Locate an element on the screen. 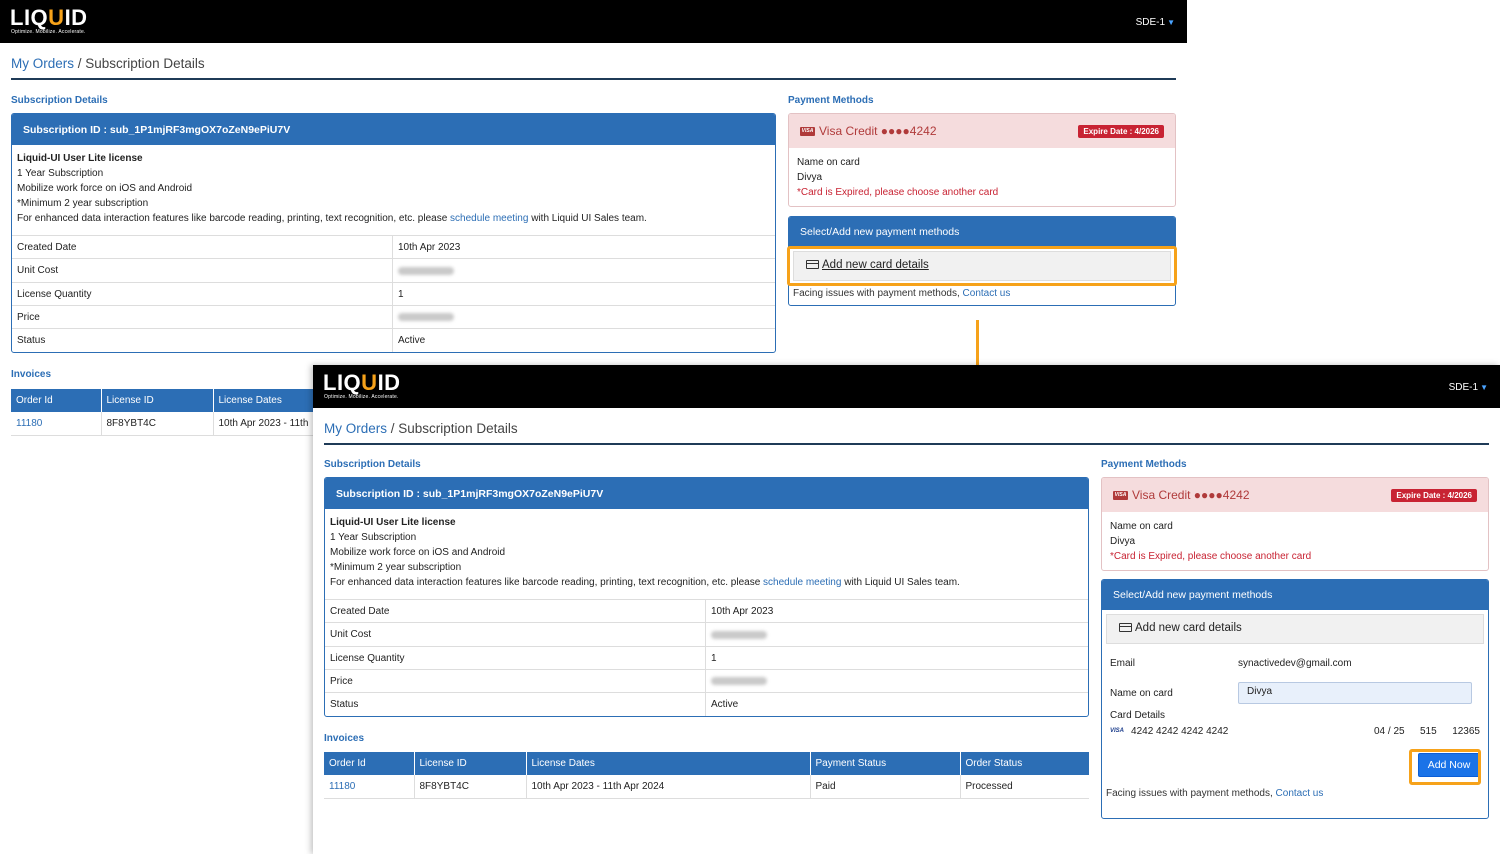 The image size is (1500, 854). email-value: synactivedev@gmail.com is located at coordinates (1295, 663).